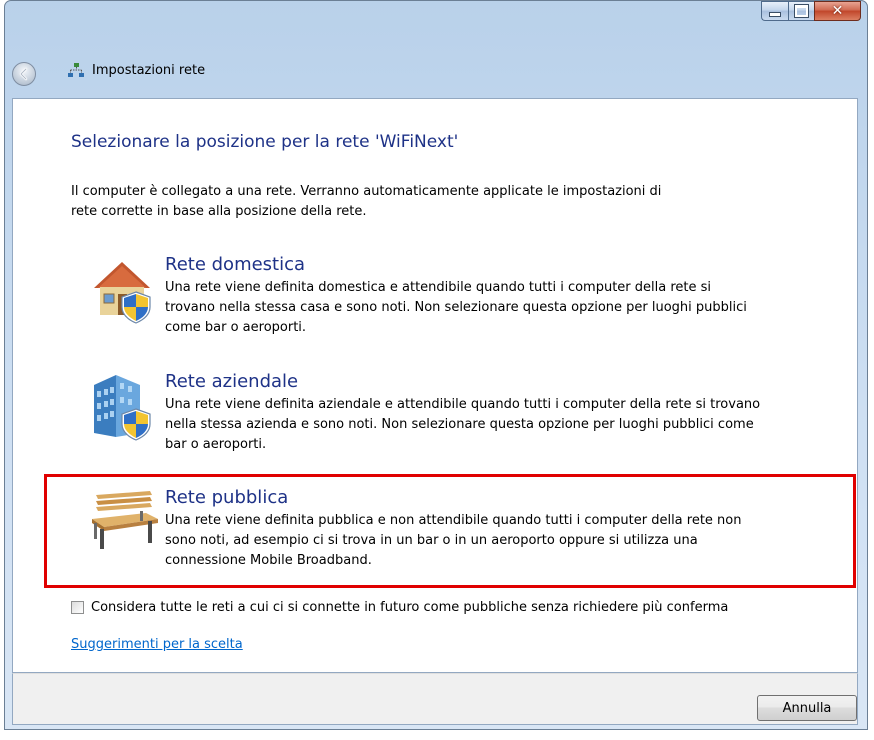  What do you see at coordinates (436, 25) in the screenshot?
I see `title-bar: ✕` at bounding box center [436, 25].